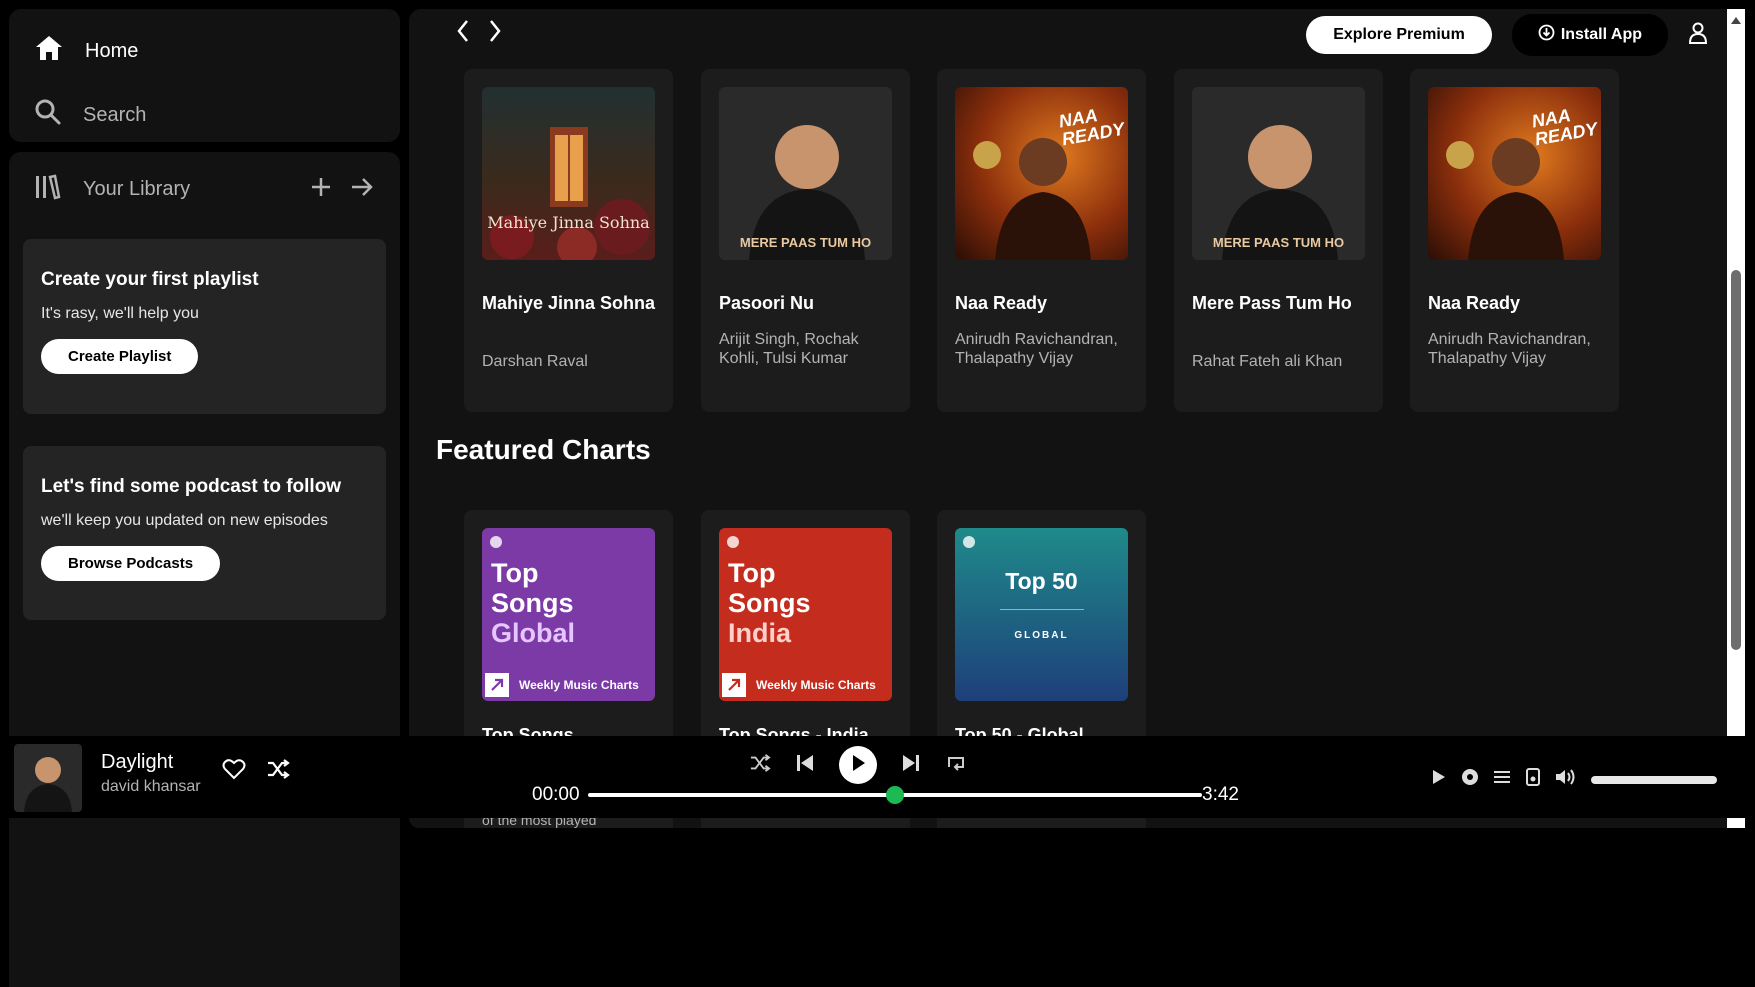 Image resolution: width=1755 pixels, height=987 pixels. What do you see at coordinates (767, 303) in the screenshot?
I see `album-title: Pasoori Nu` at bounding box center [767, 303].